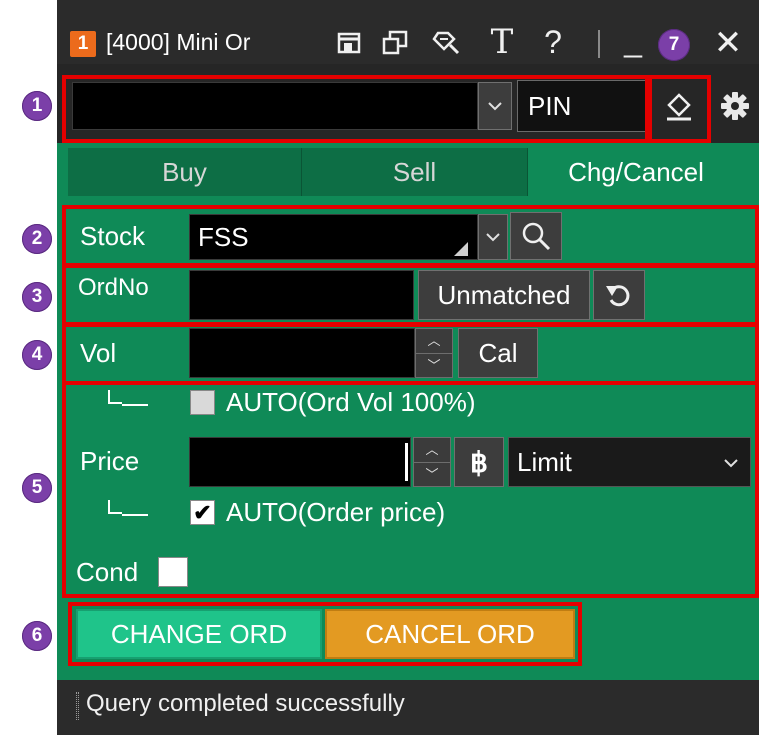  I want to click on marker-1: 1, so click(37, 106).